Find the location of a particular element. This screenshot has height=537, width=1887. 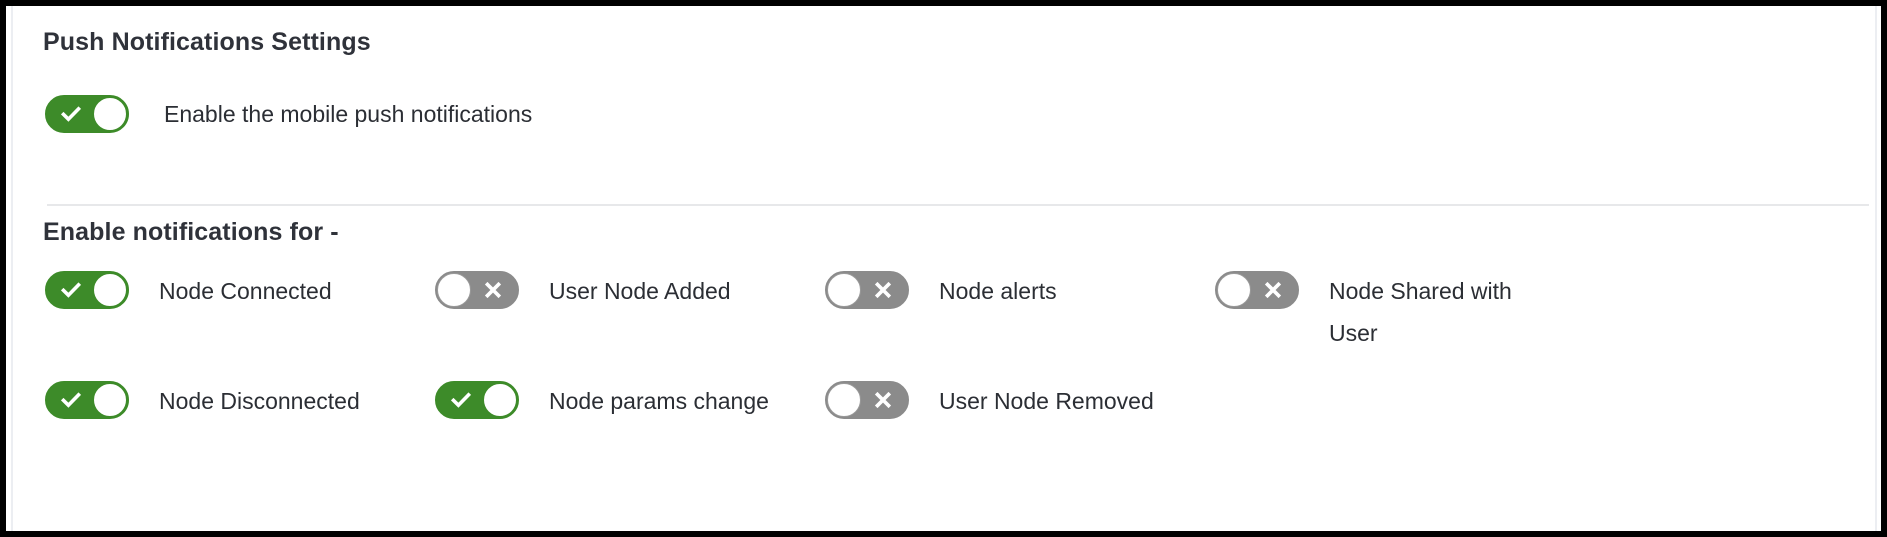

notification-toggle-item: Node Shared with User is located at coordinates (1380, 312).